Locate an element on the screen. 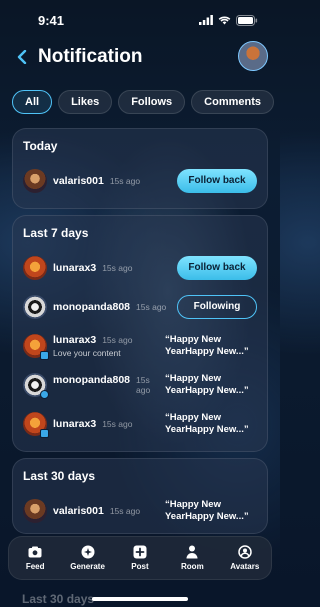 This screenshot has height=607, width=320. filter-follows: Follows is located at coordinates (152, 102).